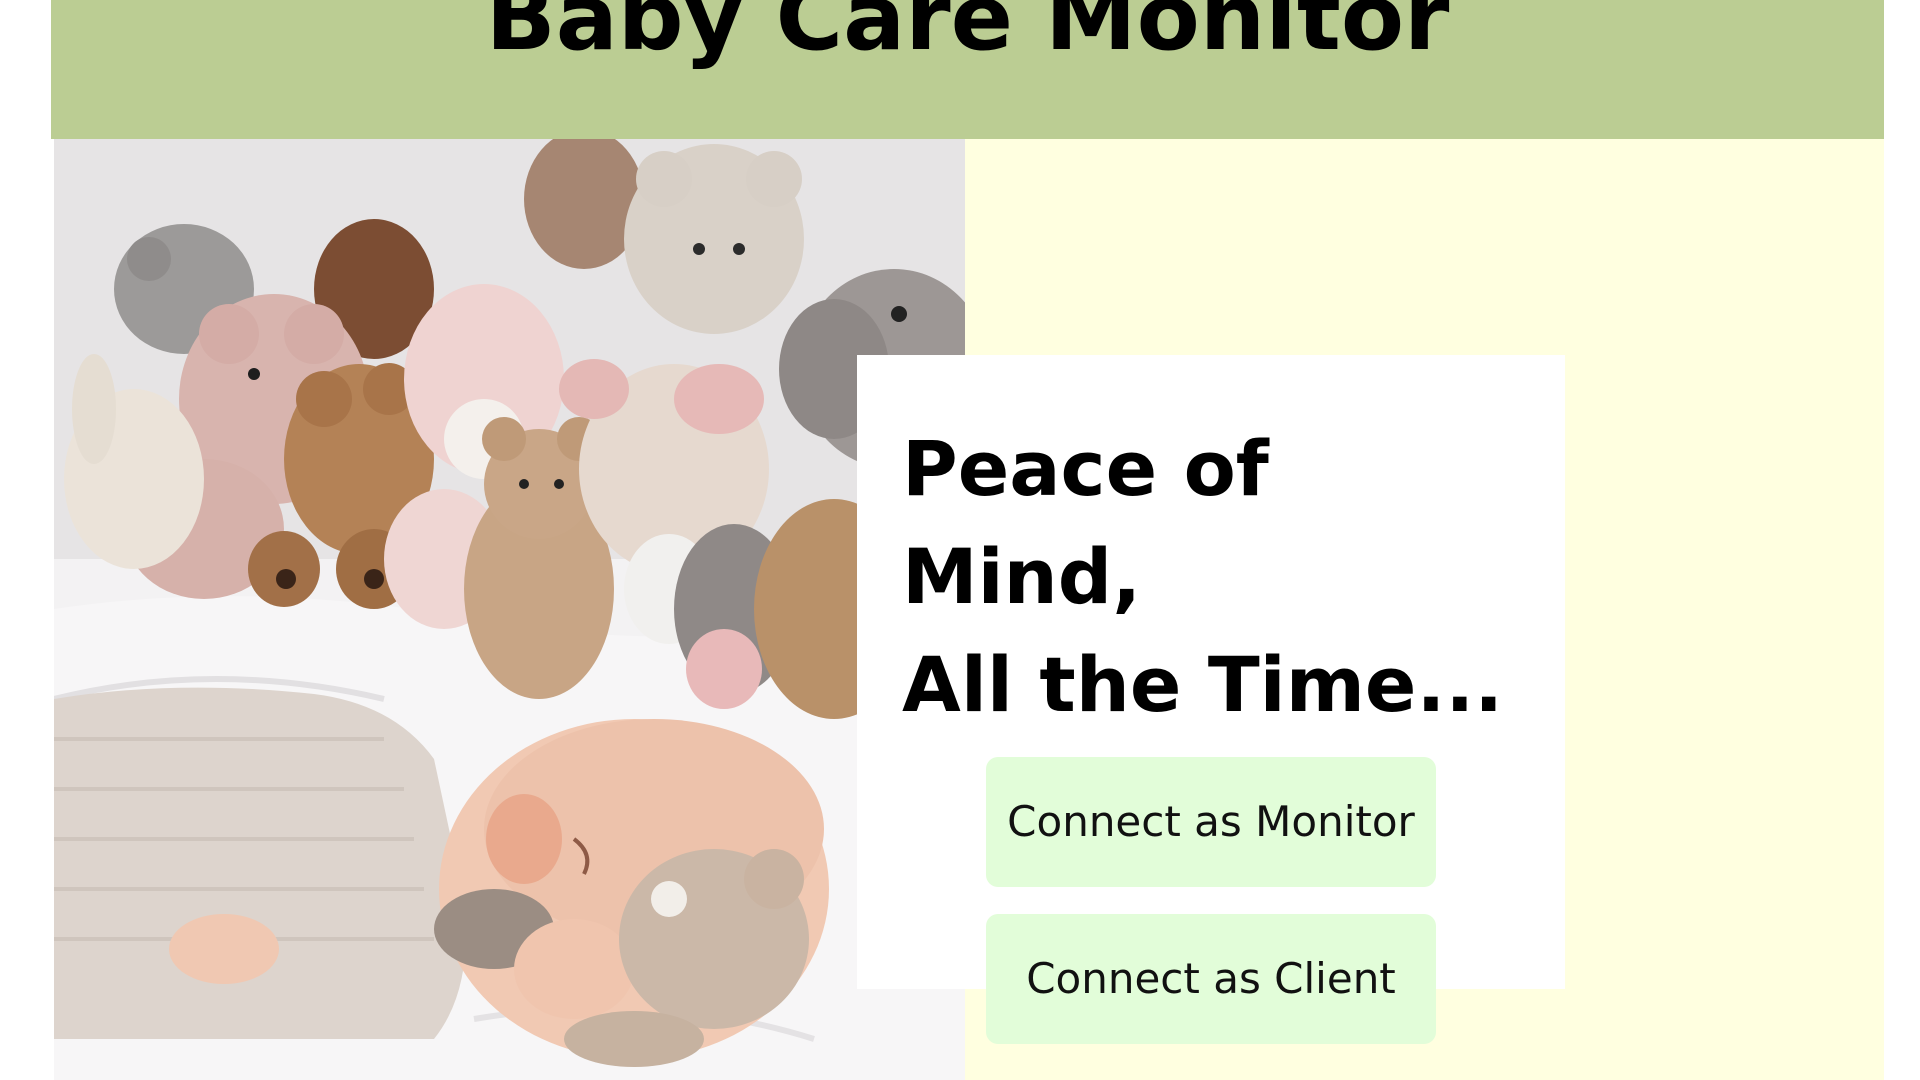 The image size is (1920, 1080). What do you see at coordinates (967, 35) in the screenshot?
I see `app-title: Baby Care Monitor` at bounding box center [967, 35].